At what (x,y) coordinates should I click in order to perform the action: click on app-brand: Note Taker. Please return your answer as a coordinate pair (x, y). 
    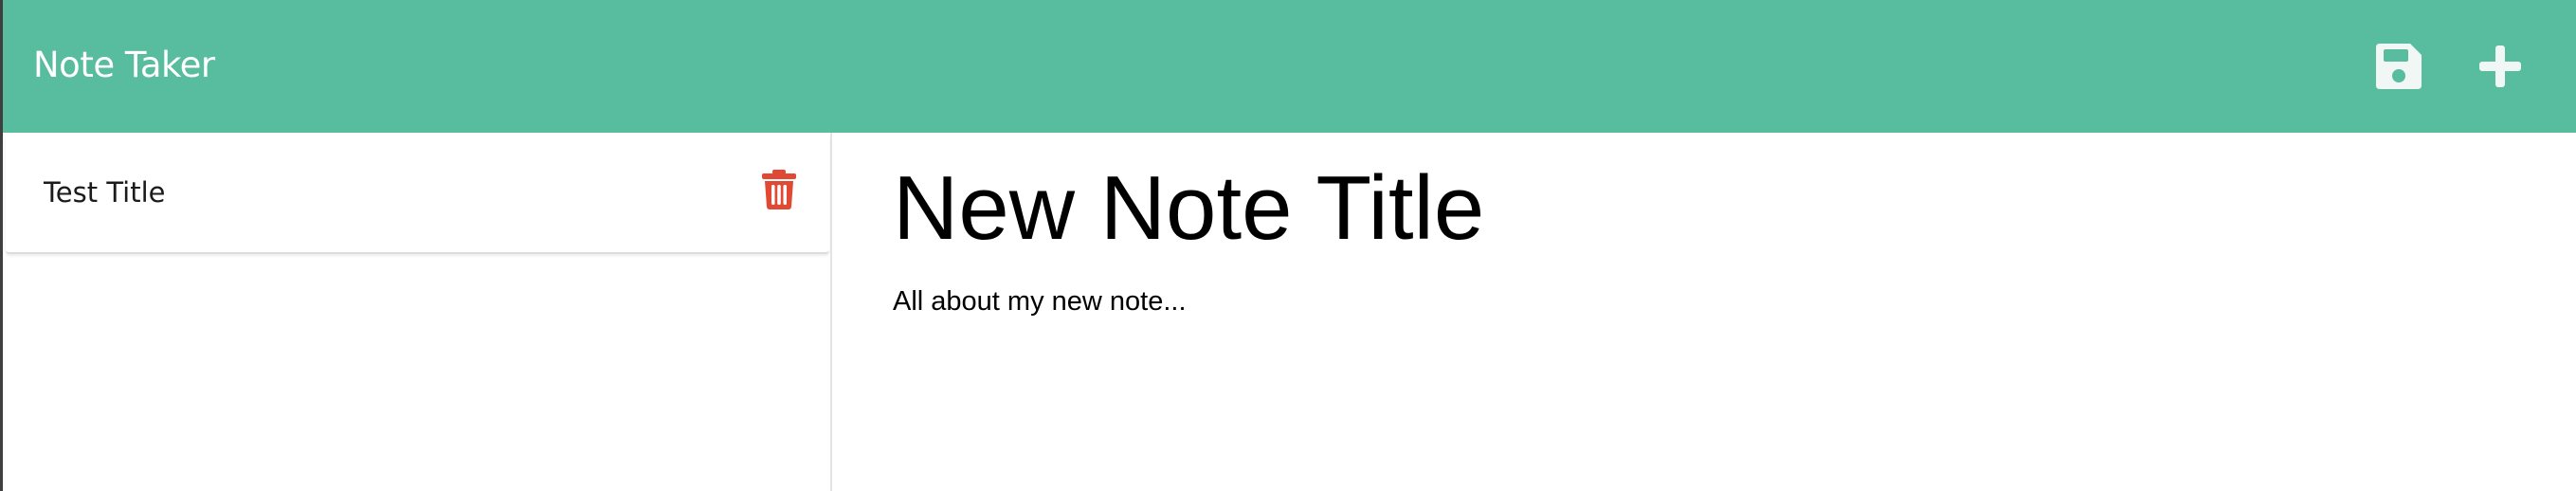
    Looking at the image, I should click on (124, 65).